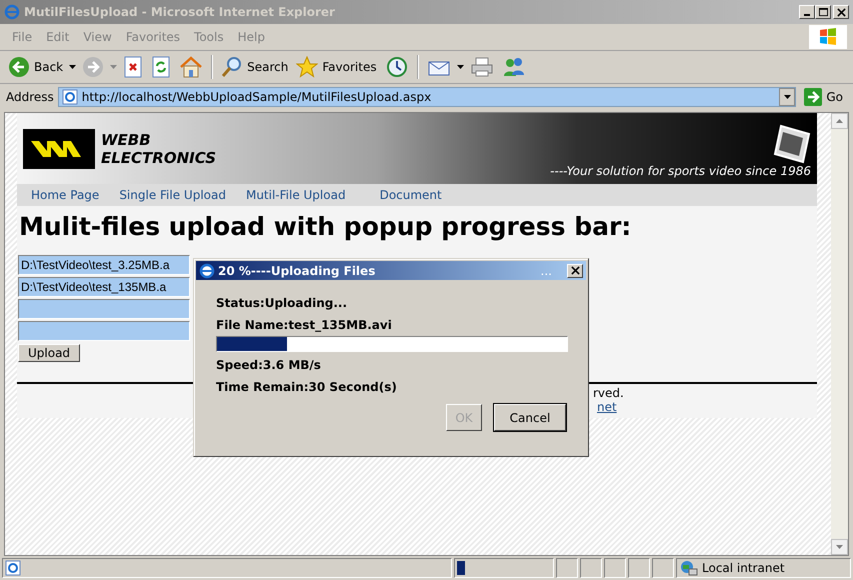 The width and height of the screenshot is (853, 580). Describe the element at coordinates (839, 334) in the screenshot. I see `scrollbar` at that location.